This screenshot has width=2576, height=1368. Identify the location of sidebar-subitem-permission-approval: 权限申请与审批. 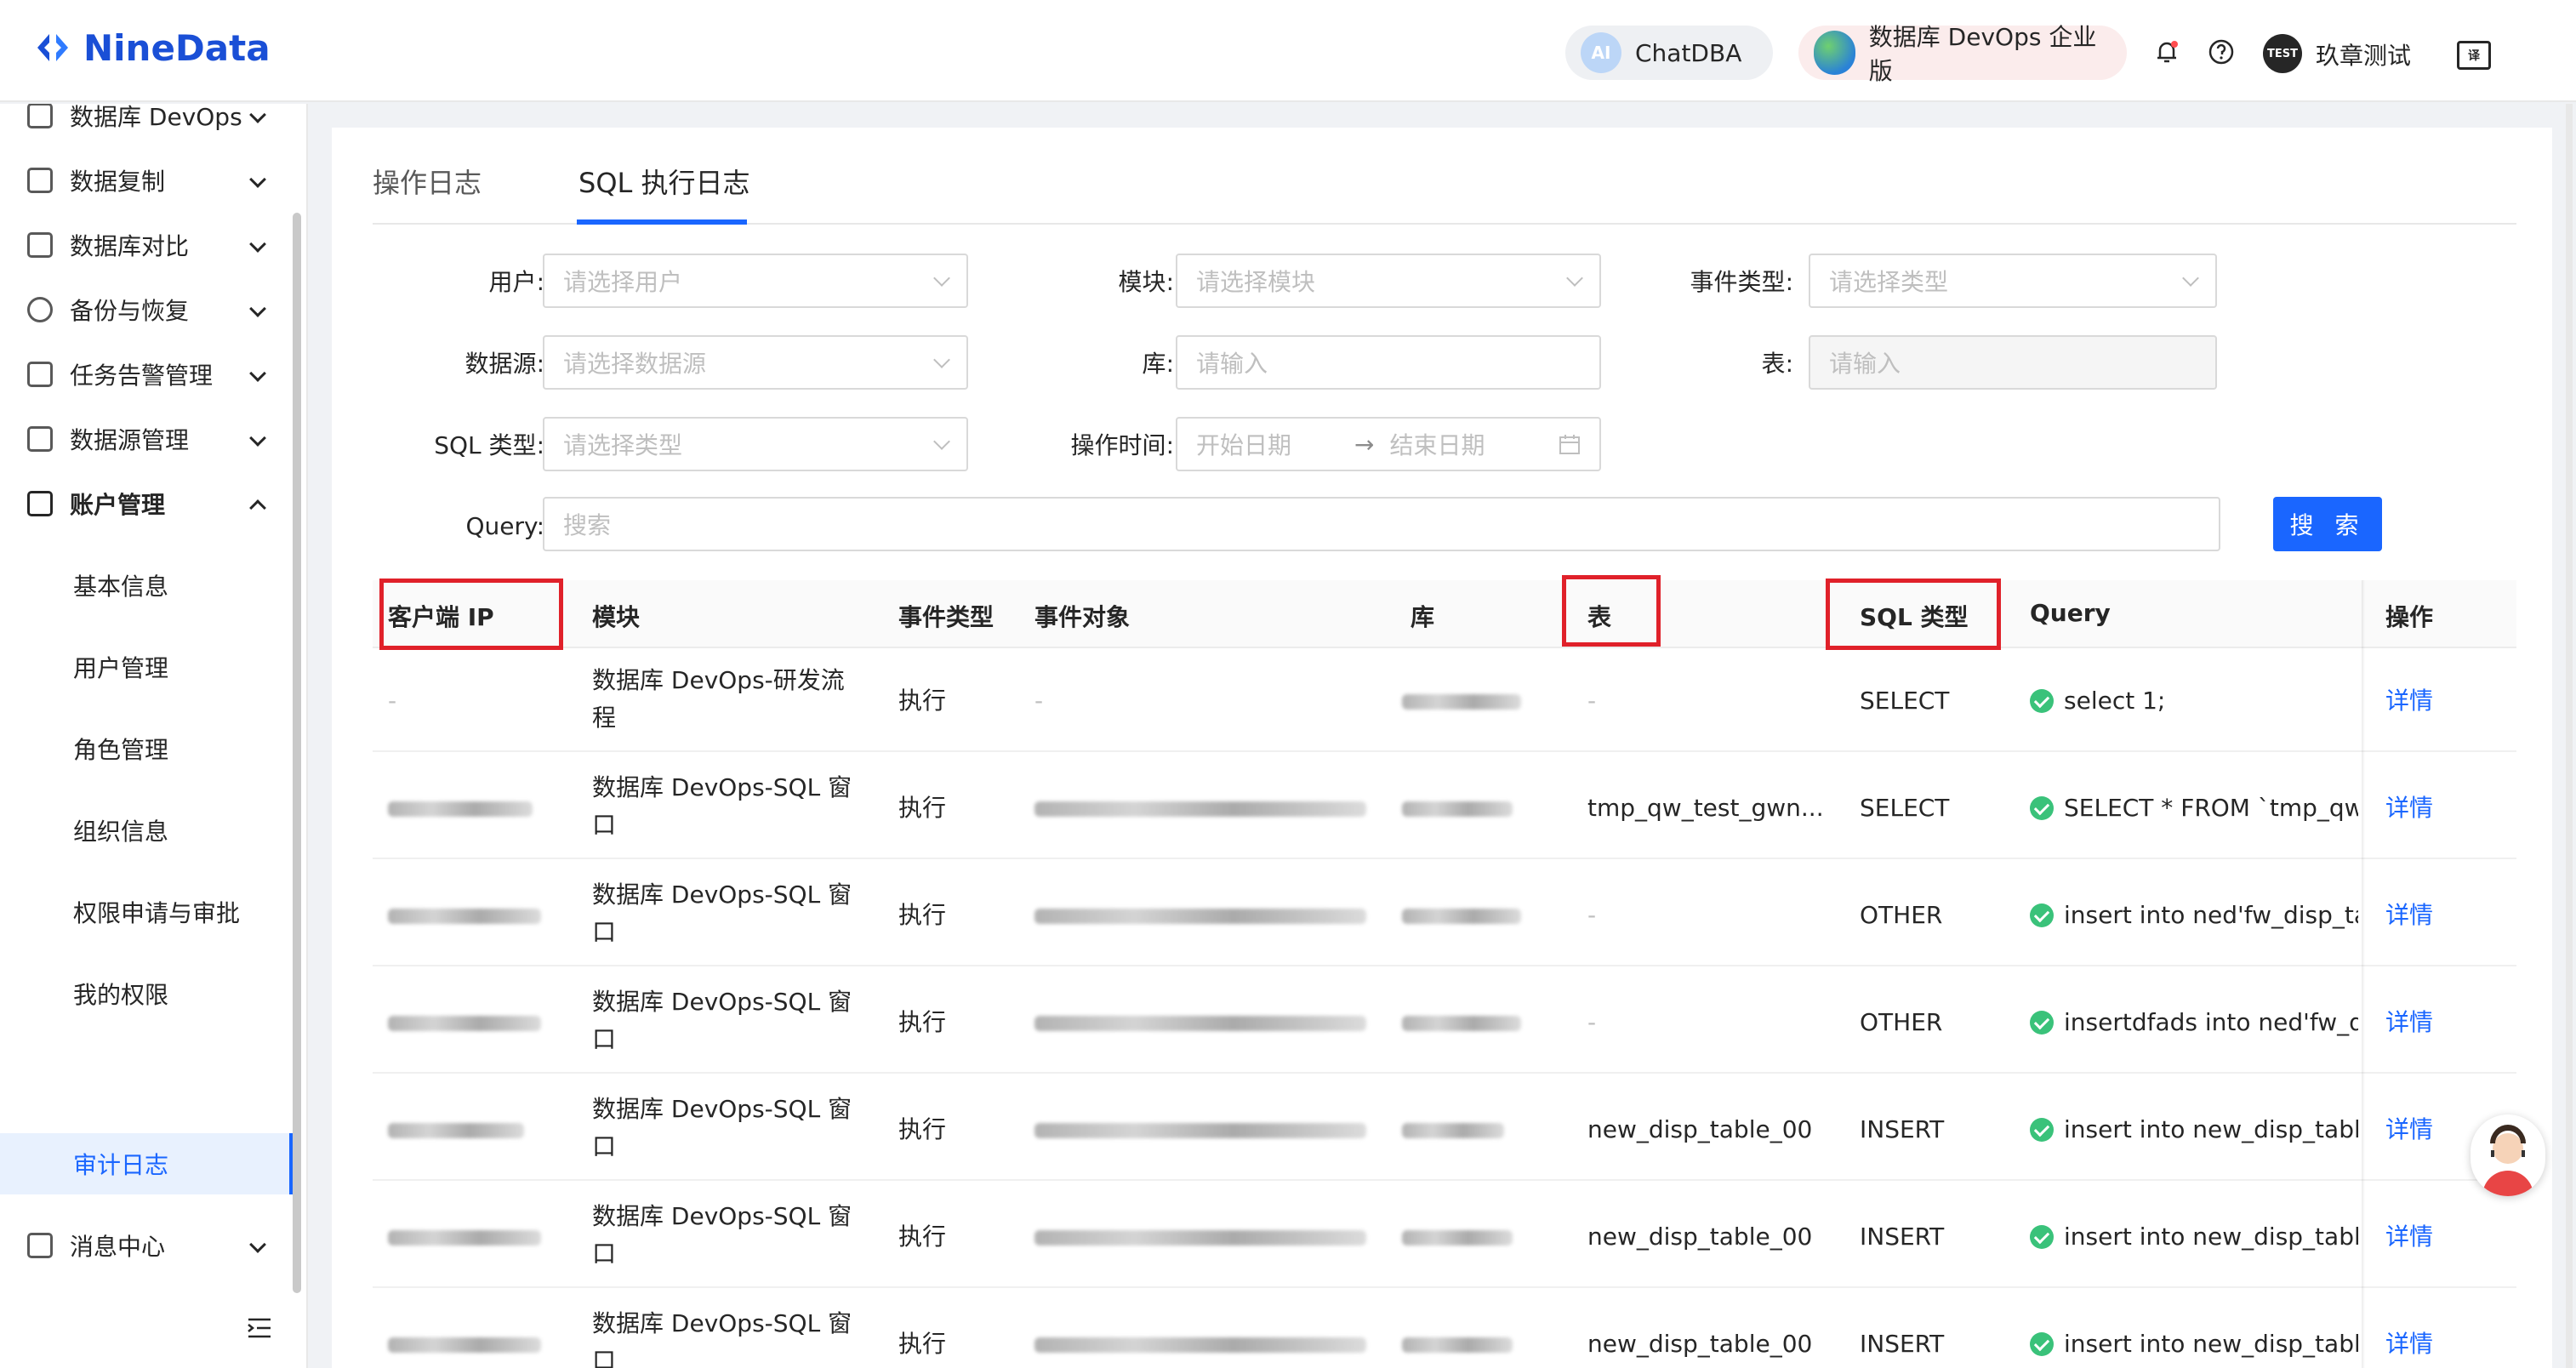
(147, 912).